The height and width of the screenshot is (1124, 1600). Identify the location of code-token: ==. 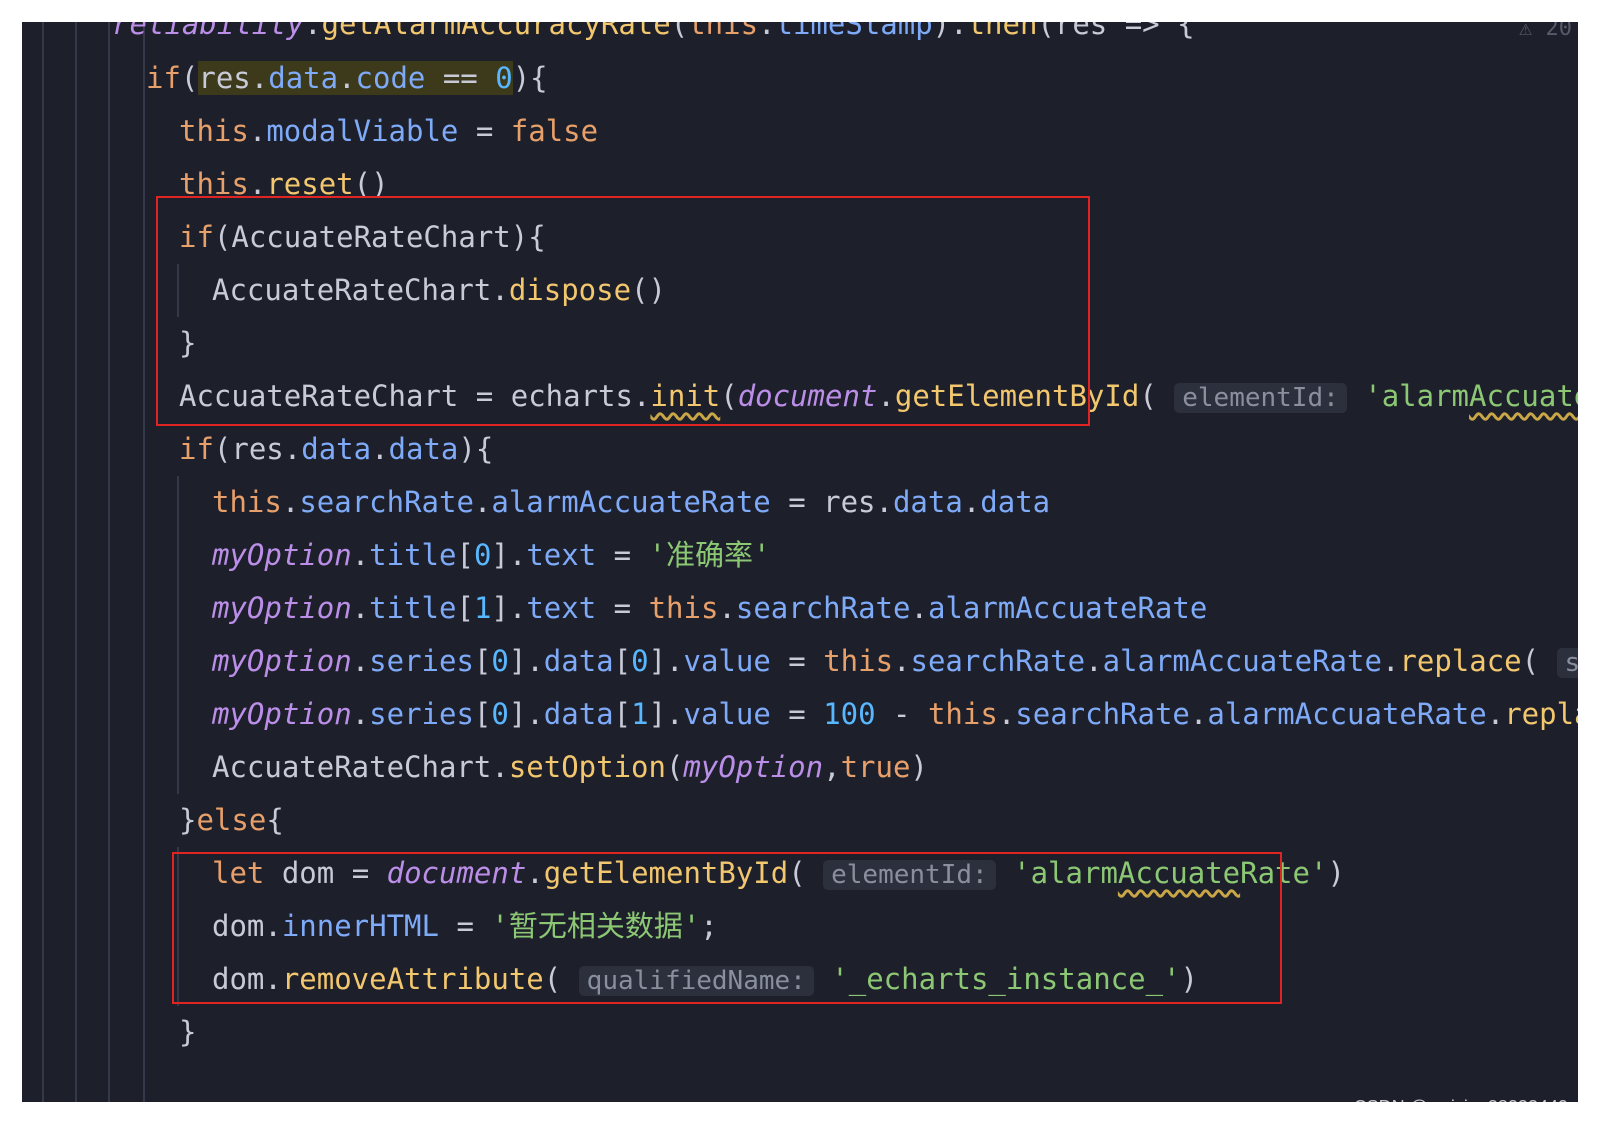
(460, 78).